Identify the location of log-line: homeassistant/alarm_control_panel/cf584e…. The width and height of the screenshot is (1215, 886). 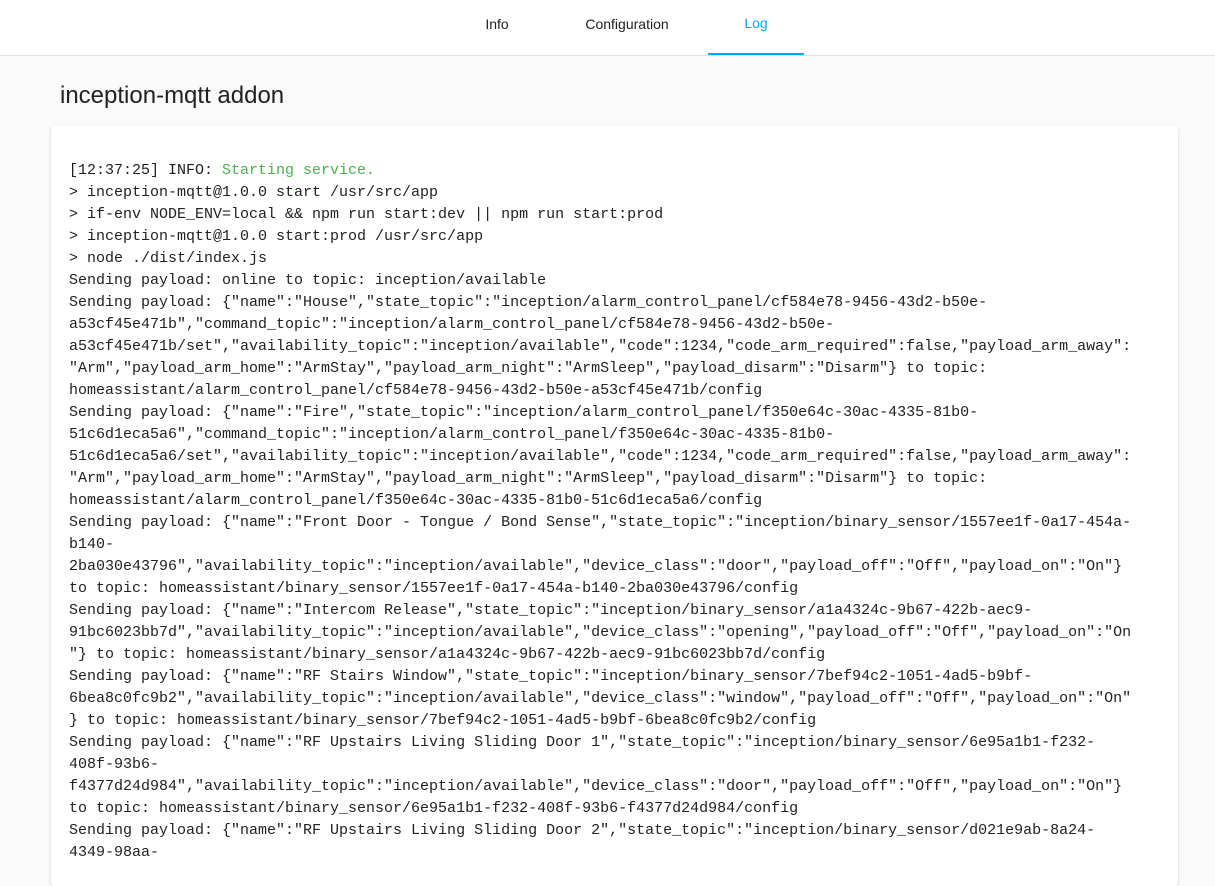
(416, 390).